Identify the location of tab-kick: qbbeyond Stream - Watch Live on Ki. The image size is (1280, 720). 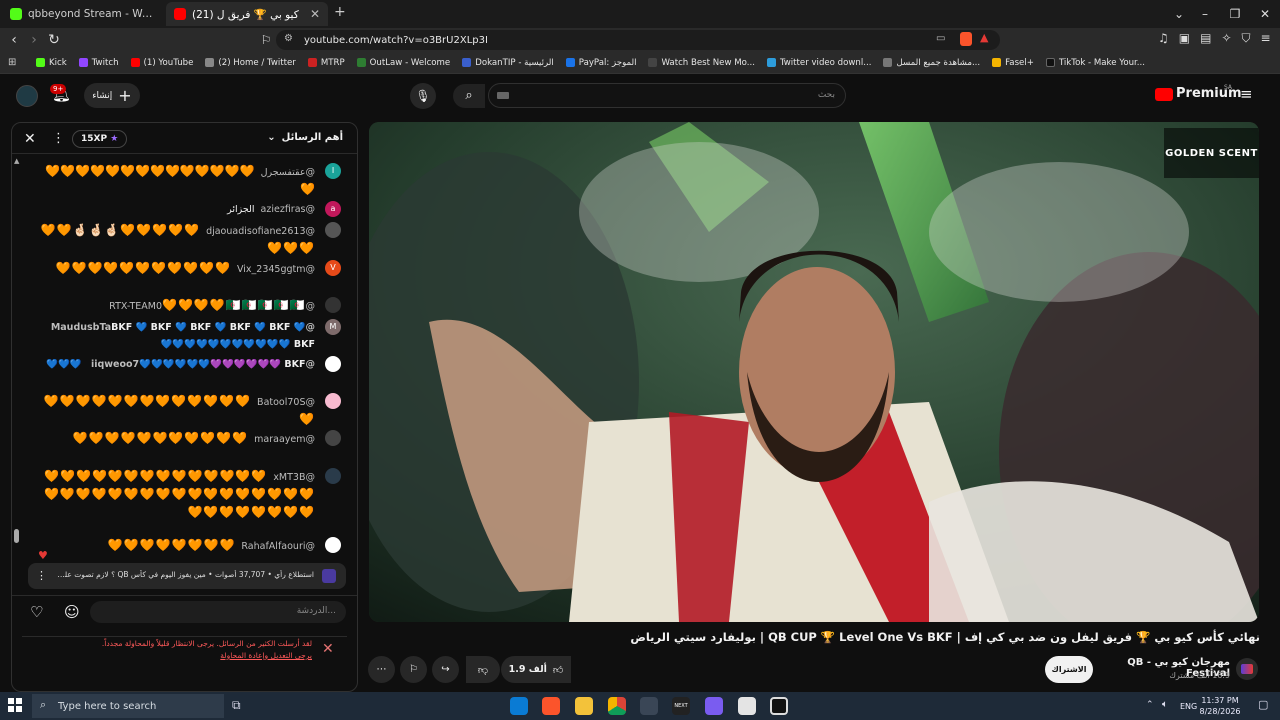
(83, 14).